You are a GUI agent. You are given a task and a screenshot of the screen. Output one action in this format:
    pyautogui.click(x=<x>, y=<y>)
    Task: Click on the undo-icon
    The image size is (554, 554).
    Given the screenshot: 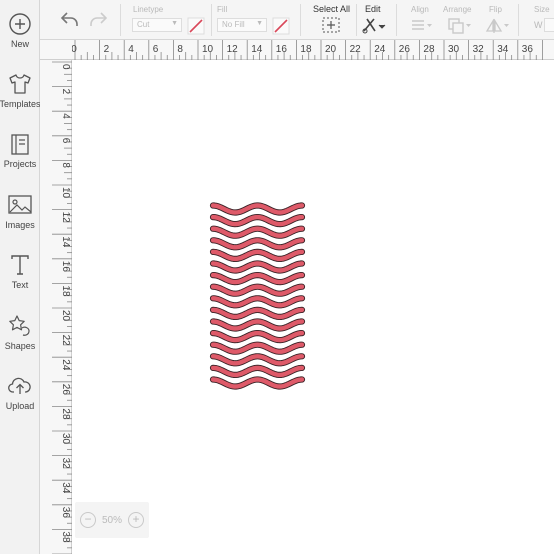 What is the action you would take?
    pyautogui.click(x=70, y=19)
    